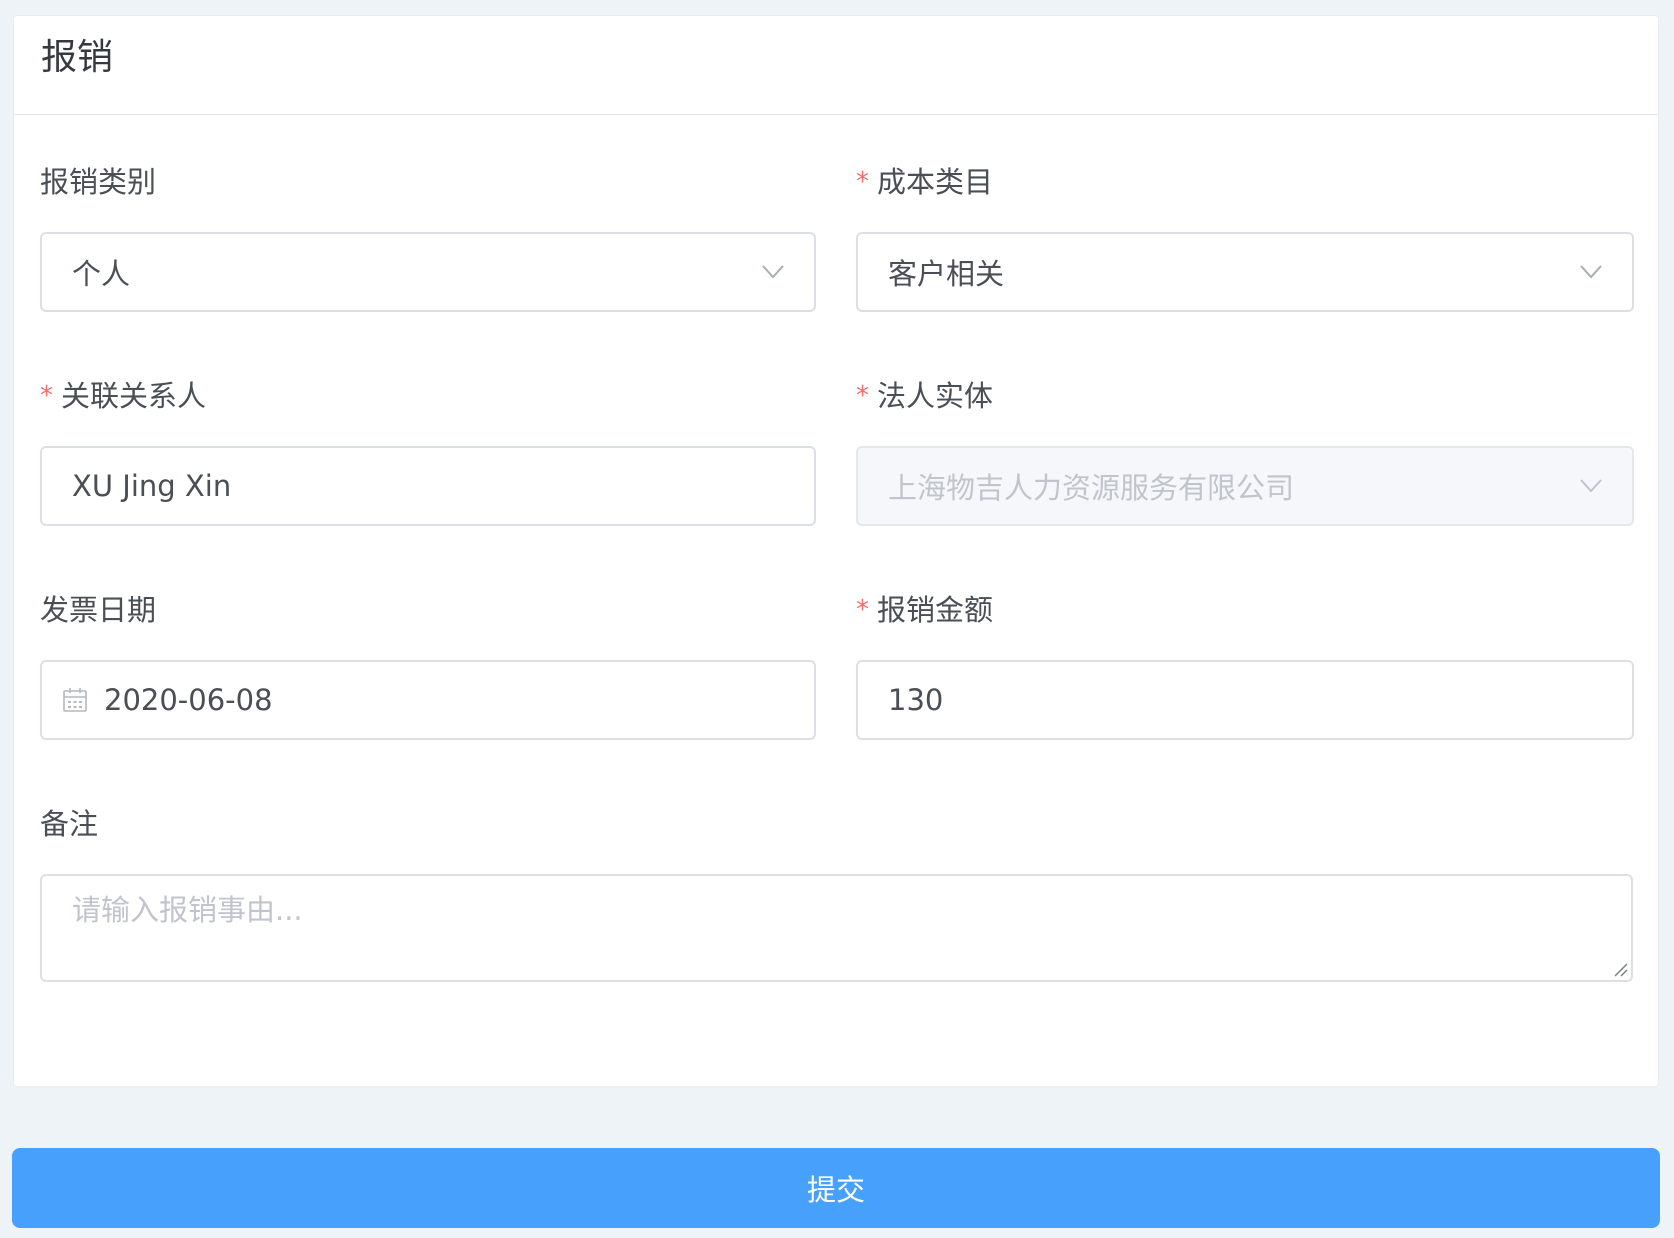 Image resolution: width=1674 pixels, height=1238 pixels. I want to click on category-label: 报销类别, so click(98, 182).